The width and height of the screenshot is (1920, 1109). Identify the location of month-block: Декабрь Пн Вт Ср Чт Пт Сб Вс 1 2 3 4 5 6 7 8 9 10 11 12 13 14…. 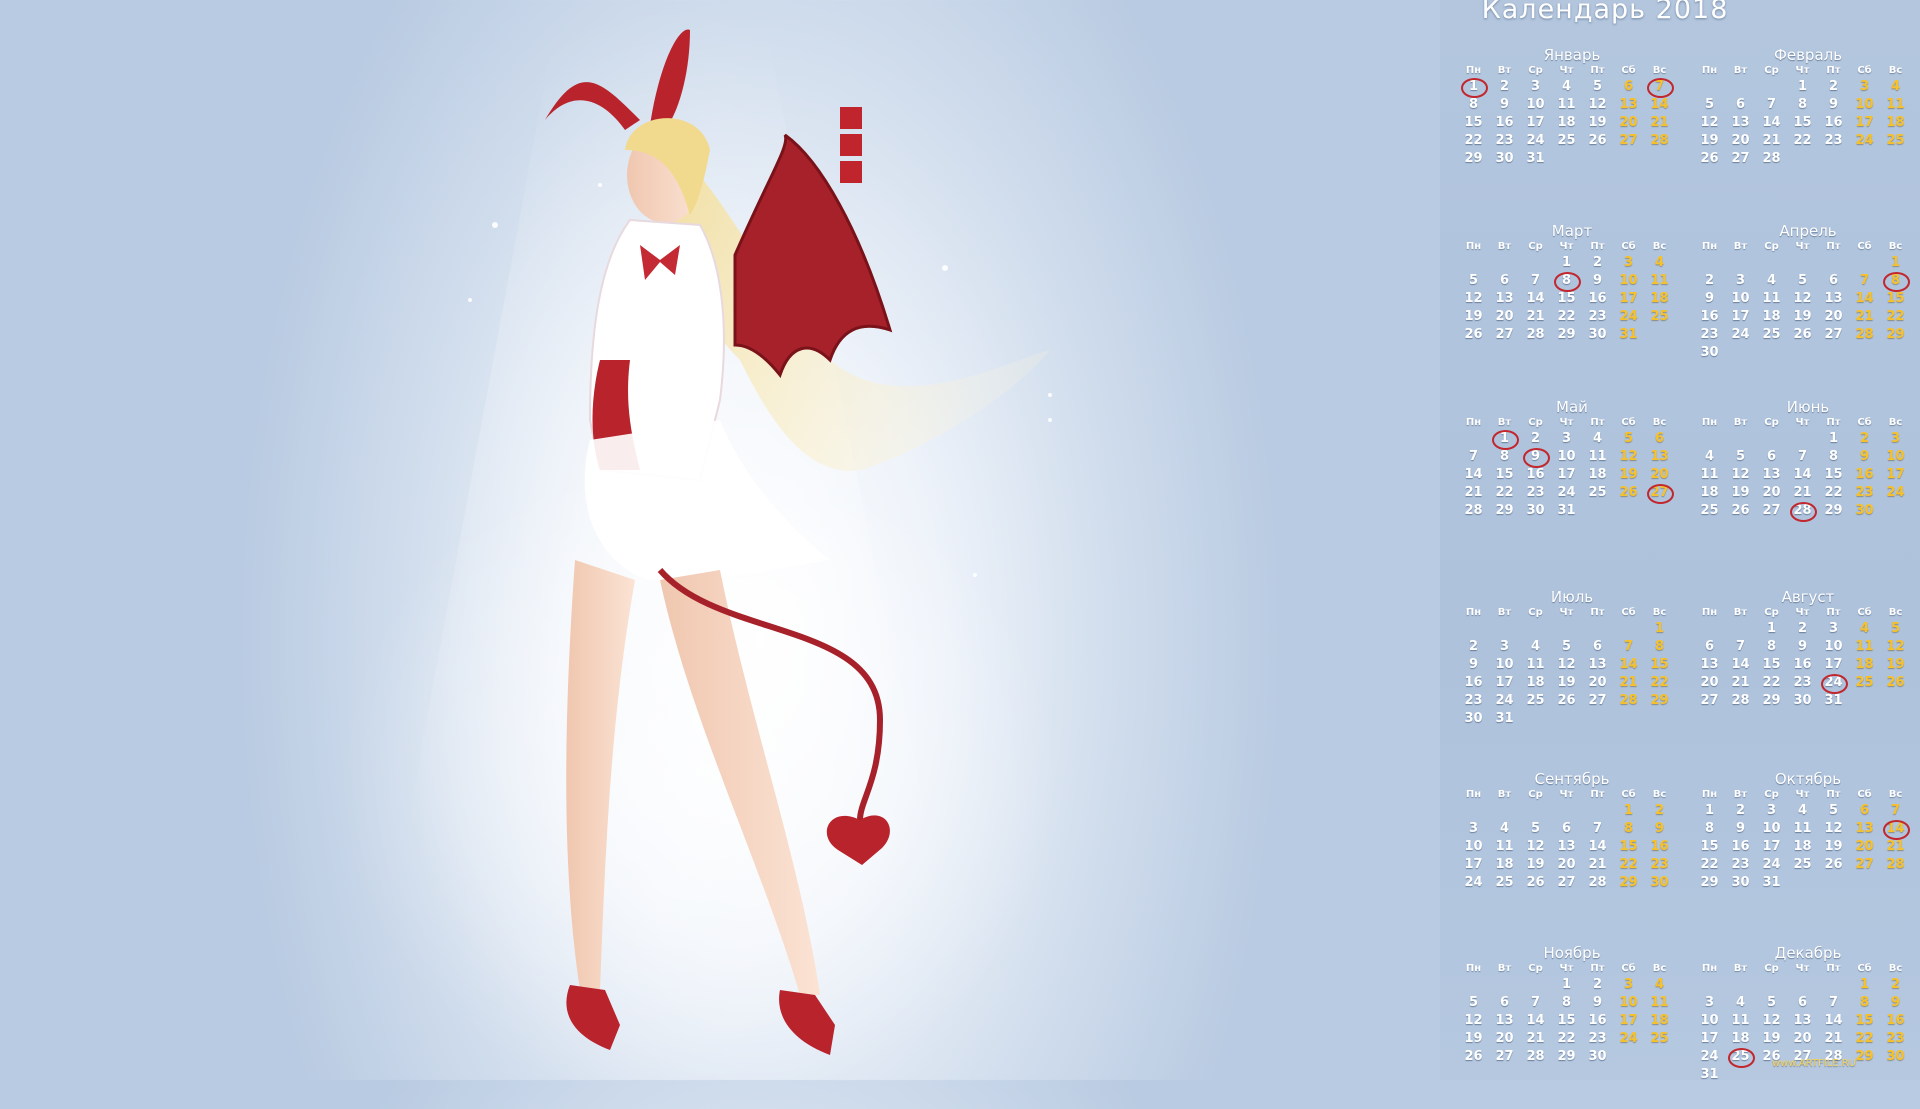
(1805, 1026).